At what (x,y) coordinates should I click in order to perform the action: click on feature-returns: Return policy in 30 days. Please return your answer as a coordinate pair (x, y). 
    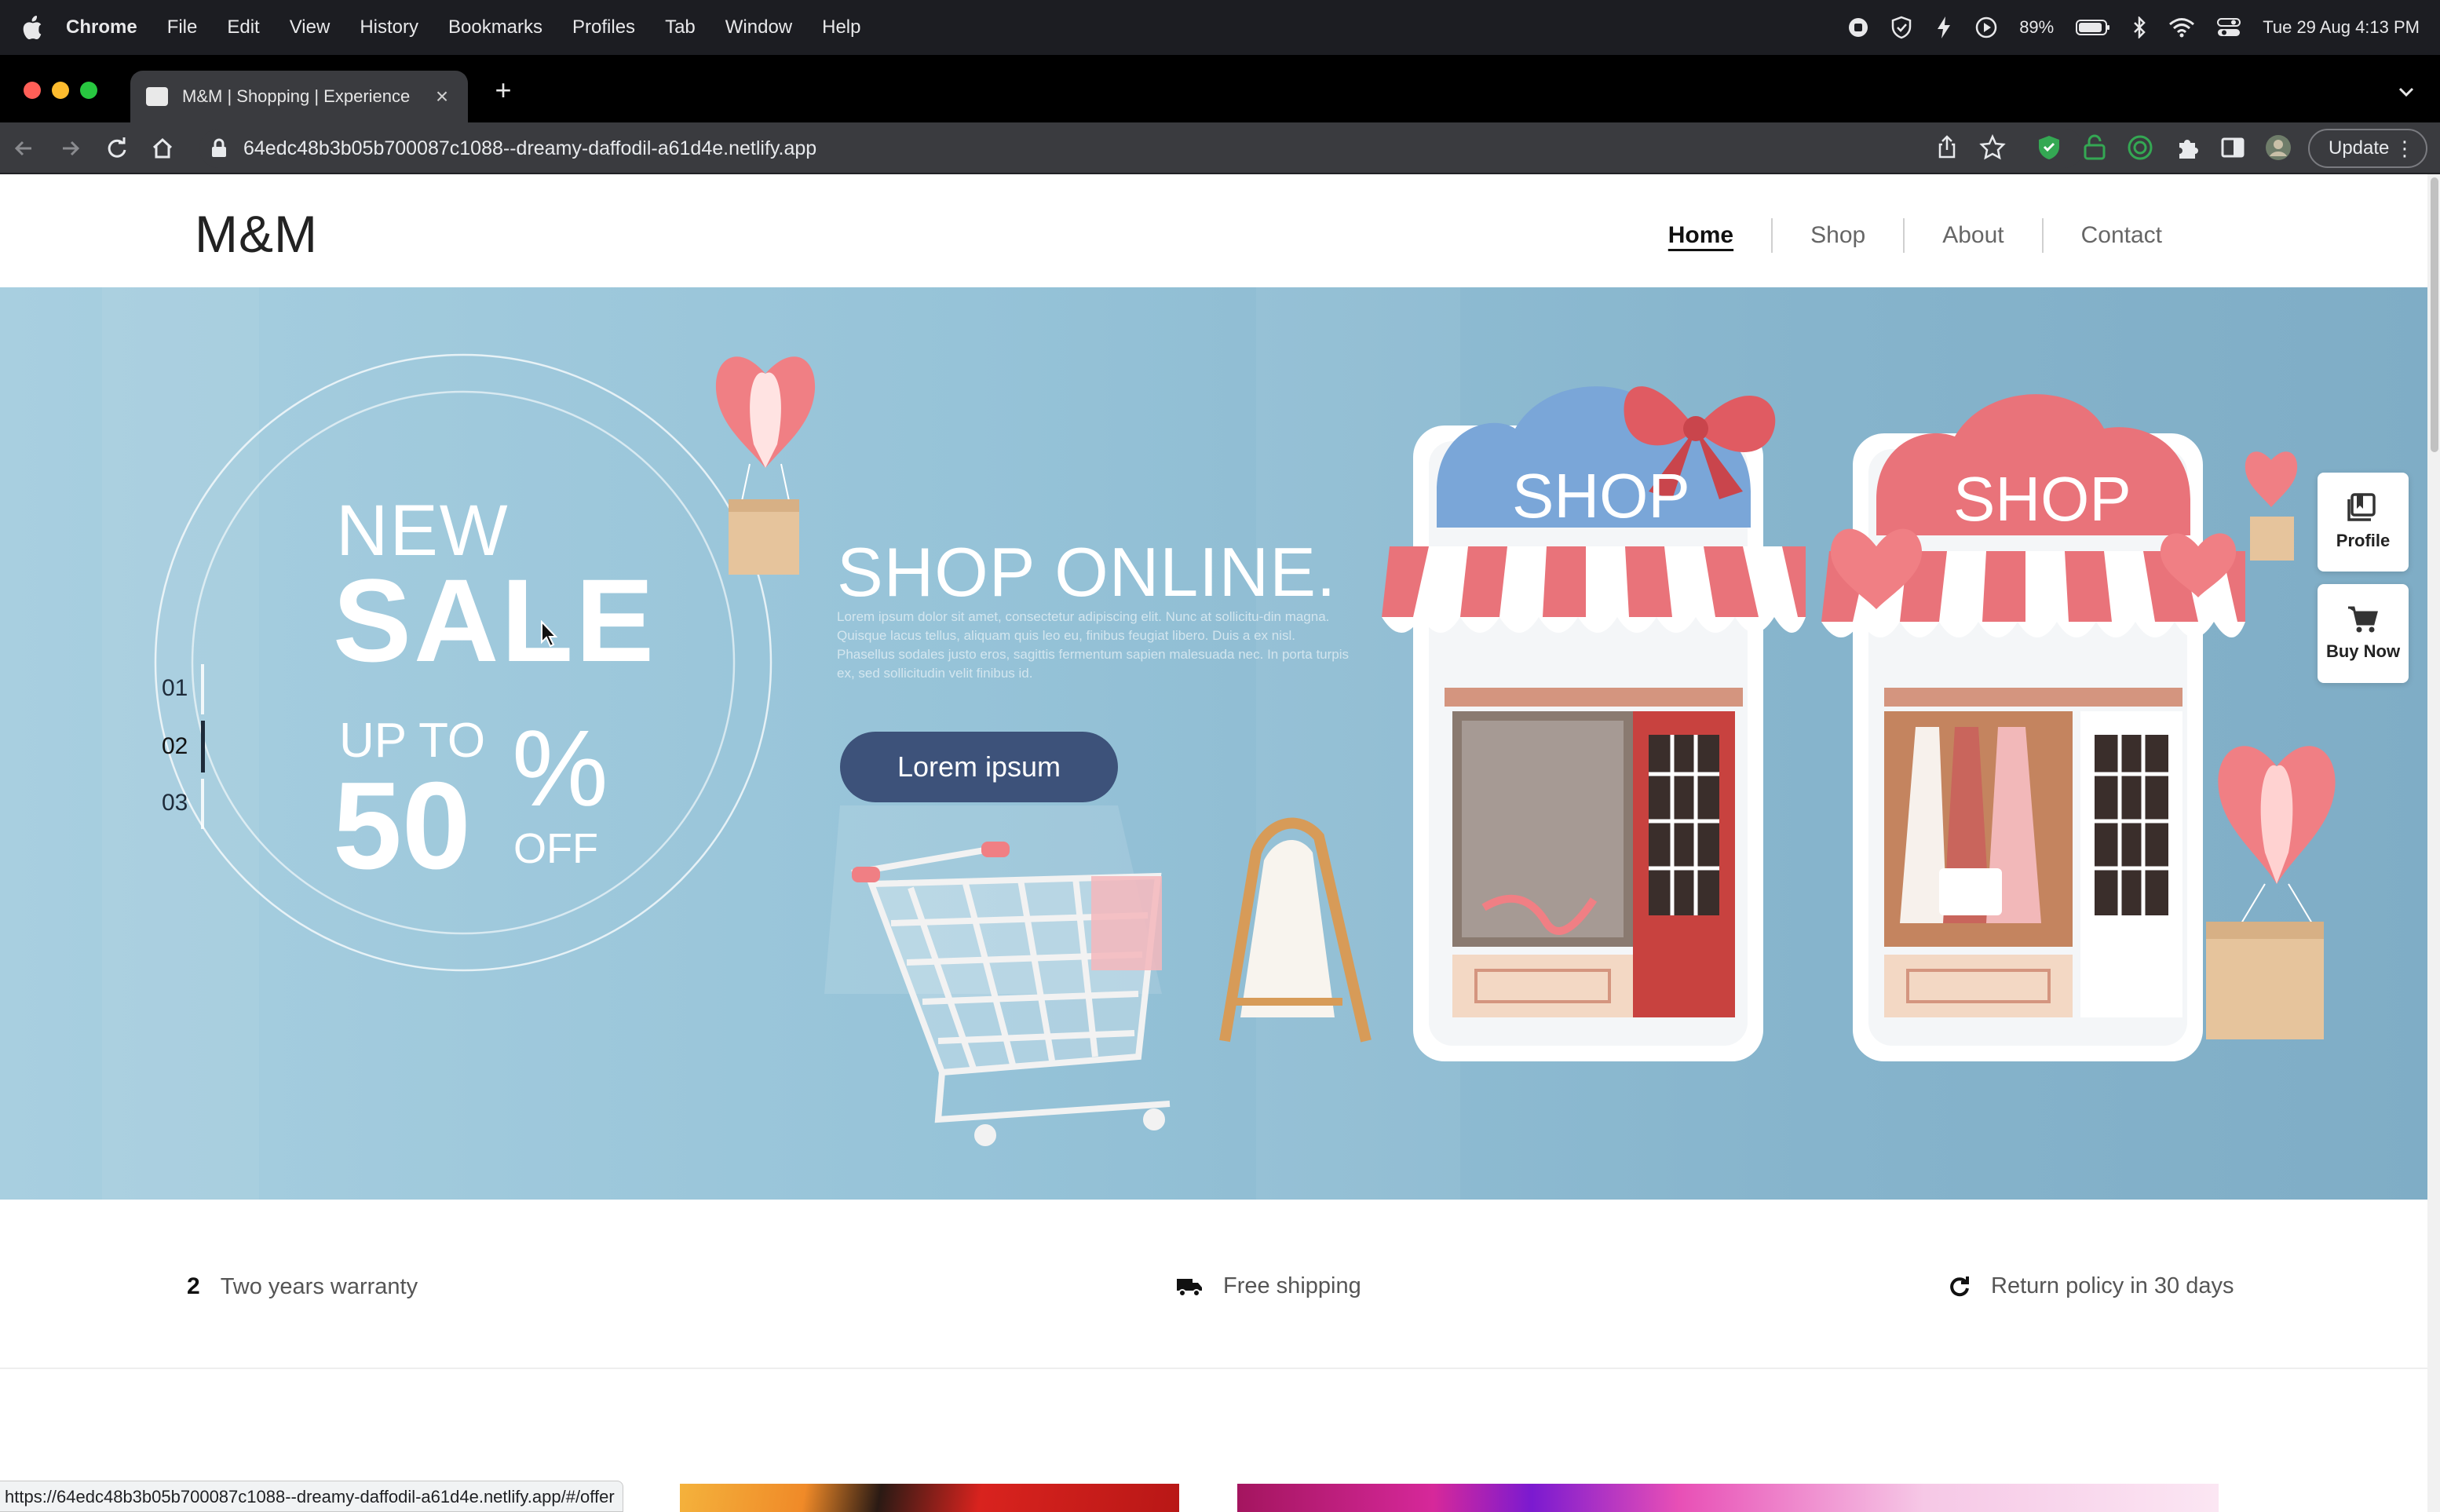
    Looking at the image, I should click on (2091, 1286).